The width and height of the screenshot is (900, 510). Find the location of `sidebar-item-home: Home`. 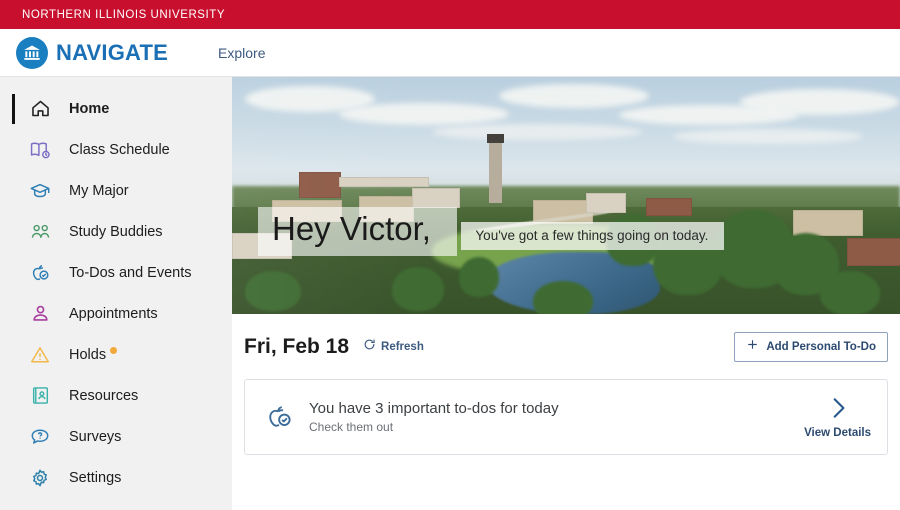

sidebar-item-home: Home is located at coordinates (116, 108).